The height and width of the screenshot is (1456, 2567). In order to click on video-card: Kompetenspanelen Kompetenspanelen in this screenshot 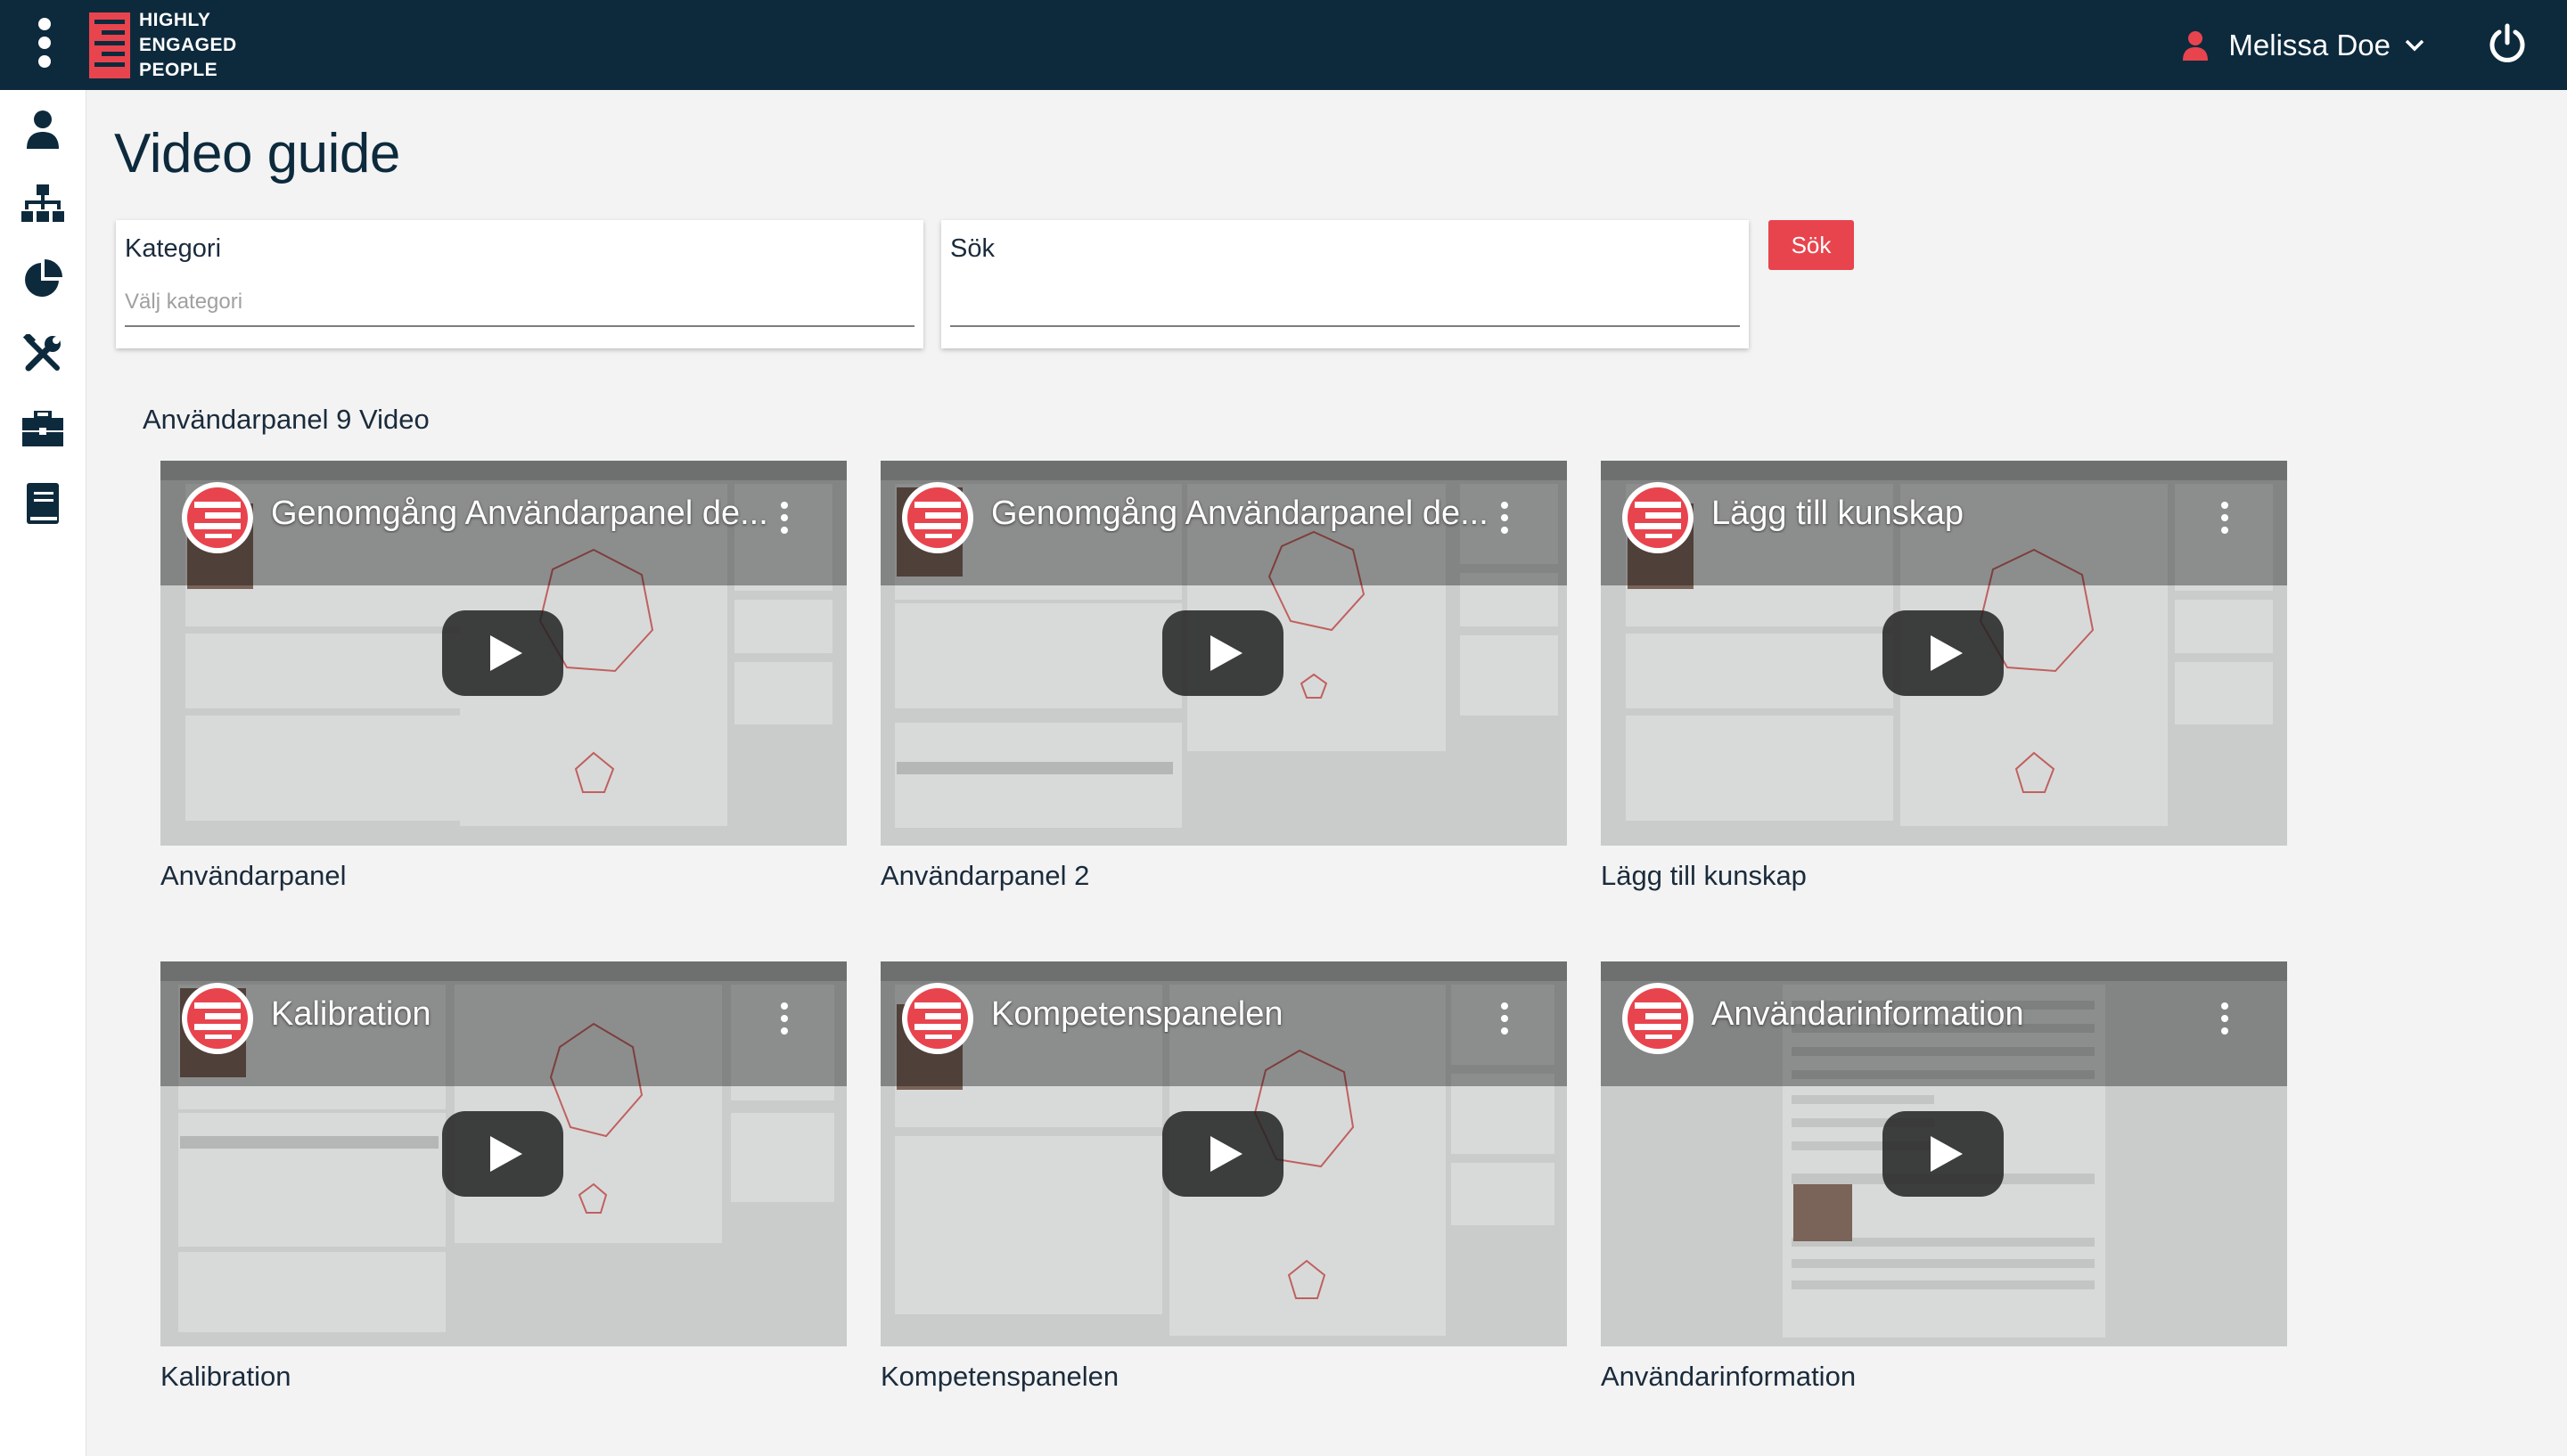, I will do `click(1224, 1177)`.